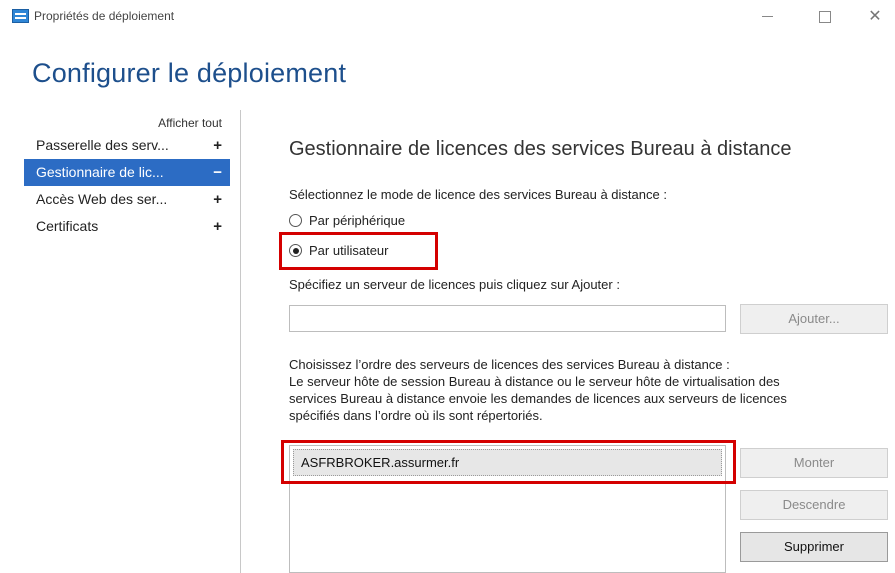 Image resolution: width=895 pixels, height=573 pixels. I want to click on close-icon: ✕, so click(875, 16).